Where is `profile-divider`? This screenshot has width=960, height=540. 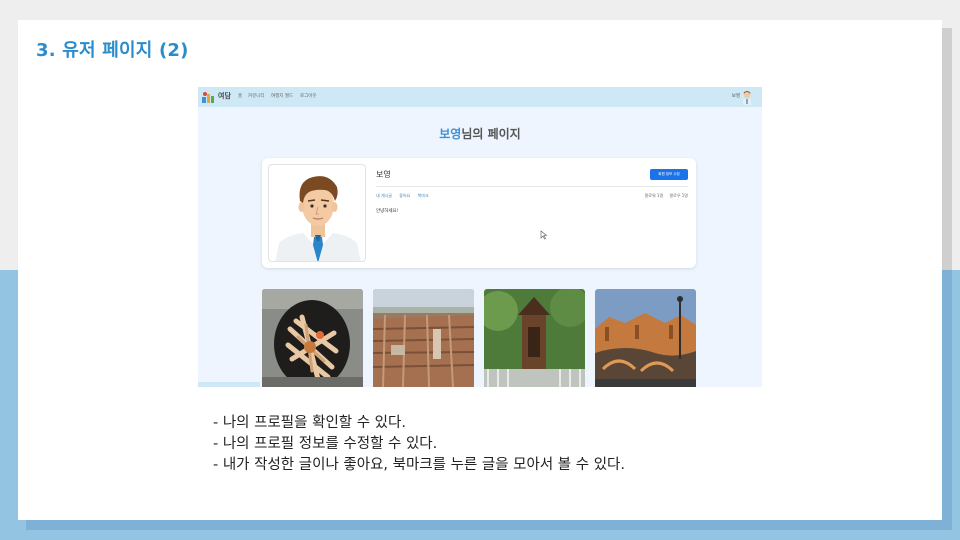 profile-divider is located at coordinates (532, 186).